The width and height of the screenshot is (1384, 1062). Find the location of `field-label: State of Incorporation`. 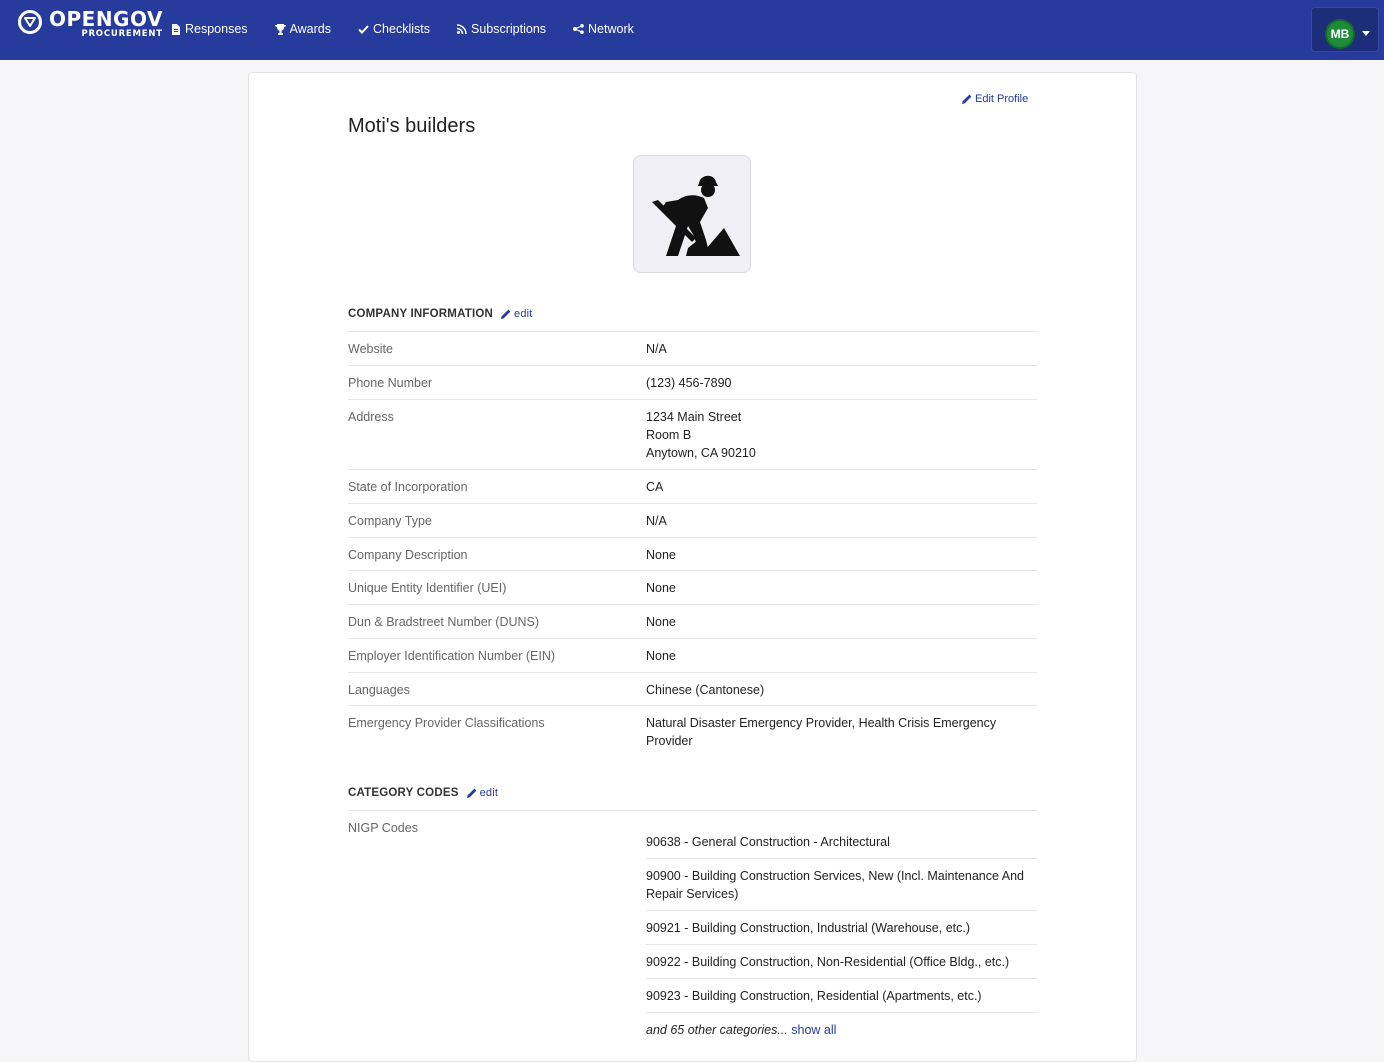

field-label: State of Incorporation is located at coordinates (408, 487).